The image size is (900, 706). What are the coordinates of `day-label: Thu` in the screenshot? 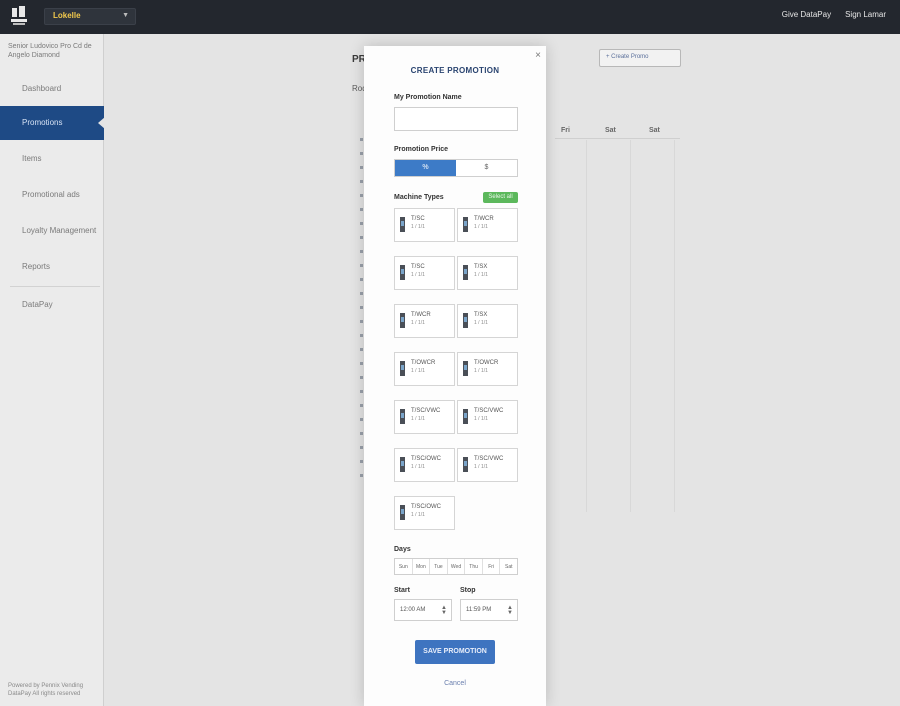 It's located at (473, 567).